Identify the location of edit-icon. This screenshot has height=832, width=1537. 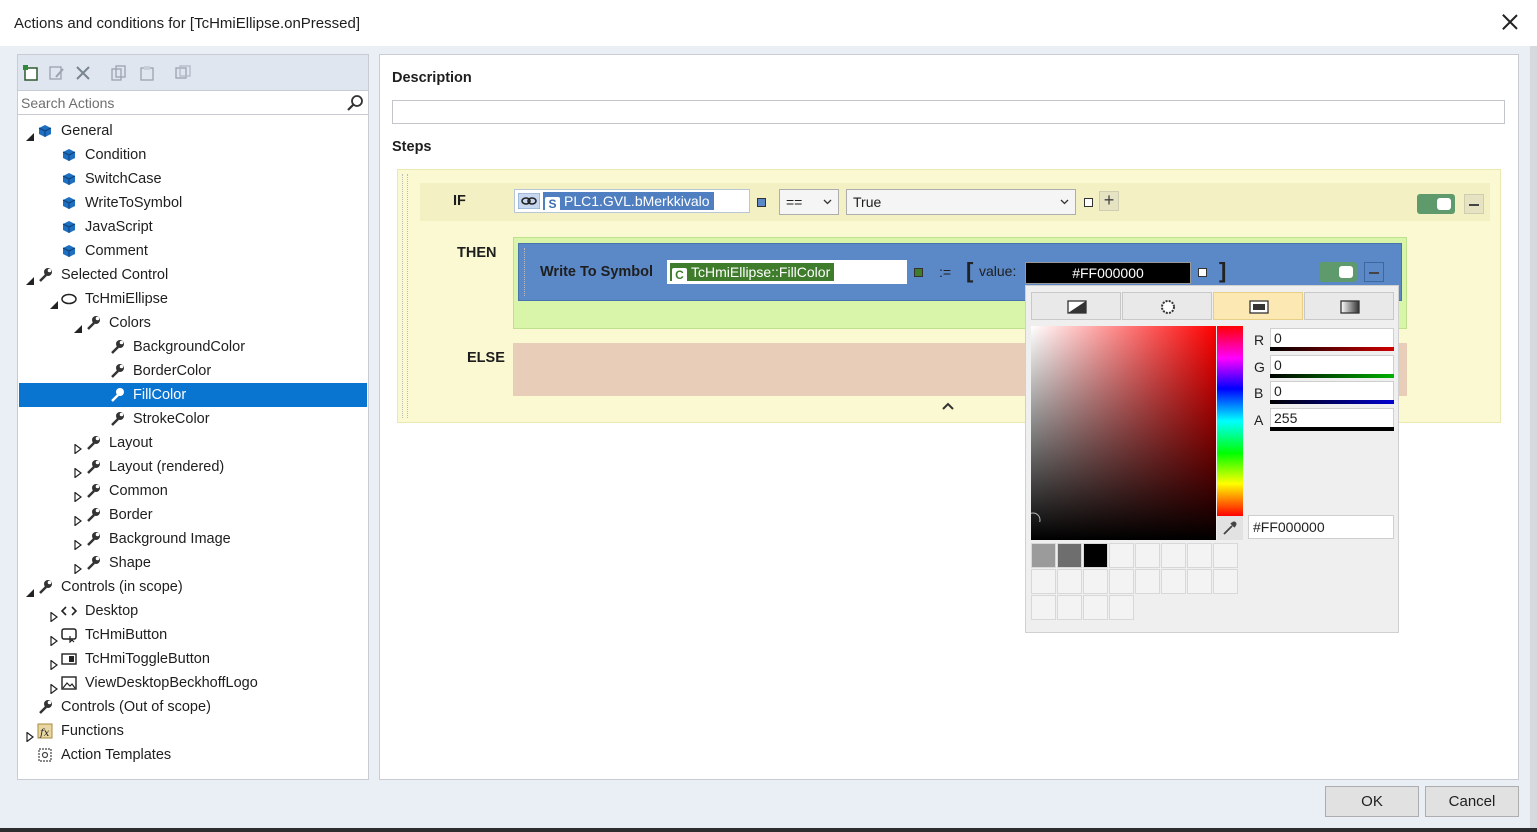
(57, 73).